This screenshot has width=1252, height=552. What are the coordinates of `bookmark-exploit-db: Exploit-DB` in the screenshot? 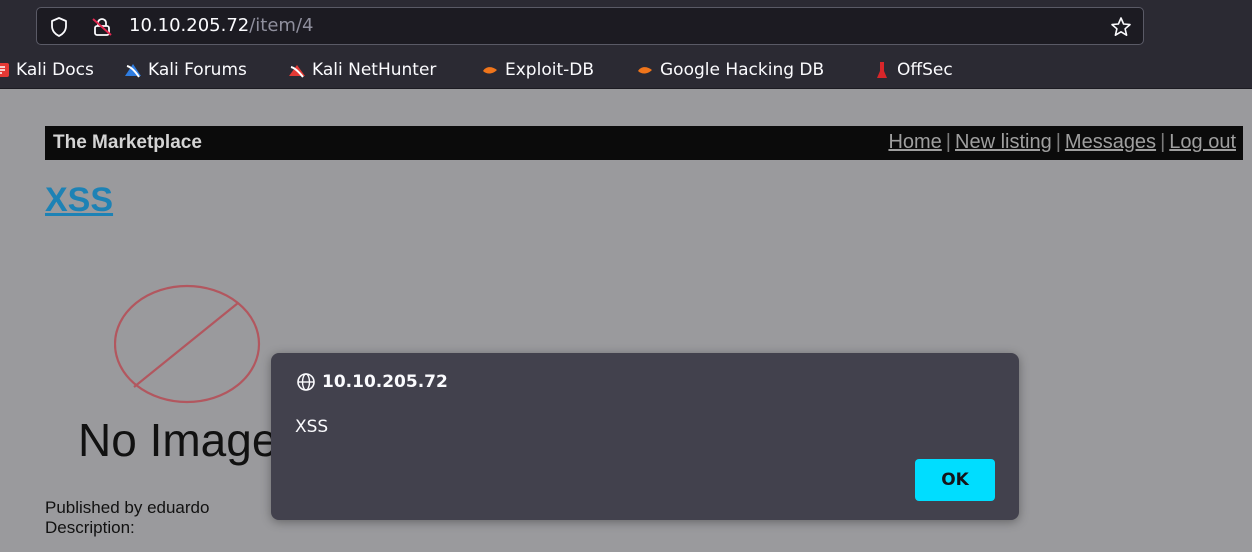 It's located at (537, 70).